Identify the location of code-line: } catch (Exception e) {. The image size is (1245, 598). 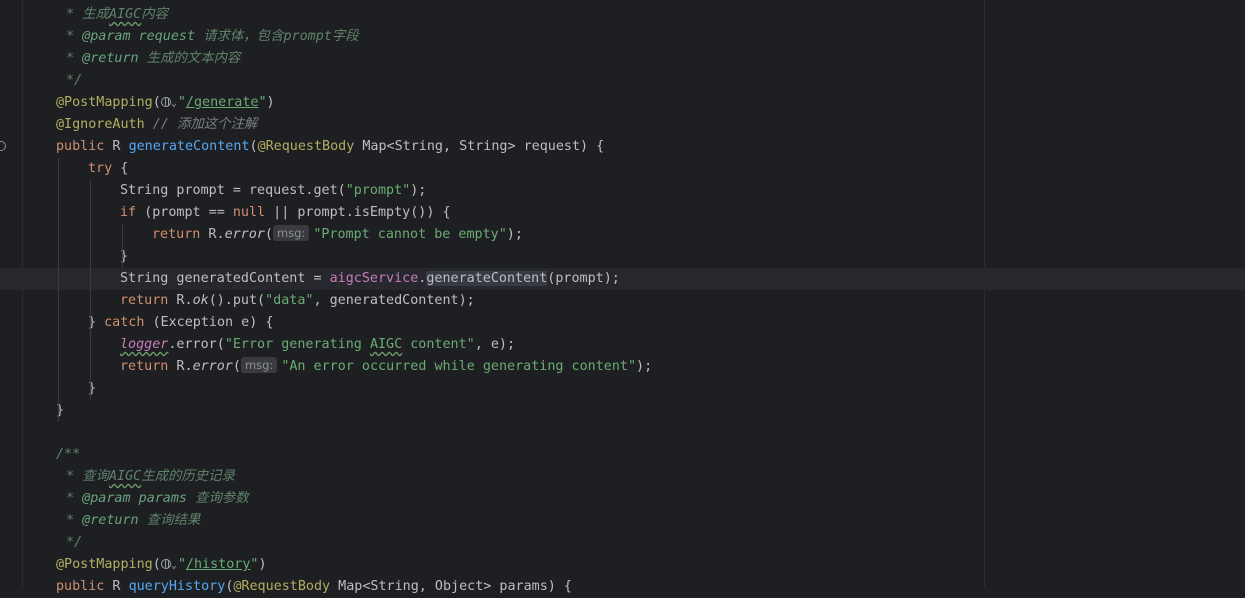
(622, 323).